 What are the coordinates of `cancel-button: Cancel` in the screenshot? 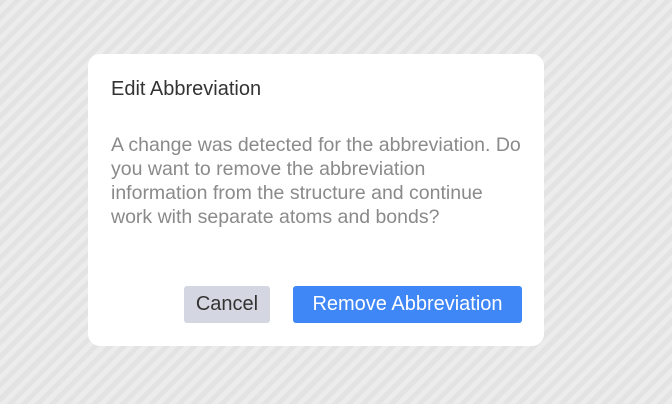 It's located at (227, 304).